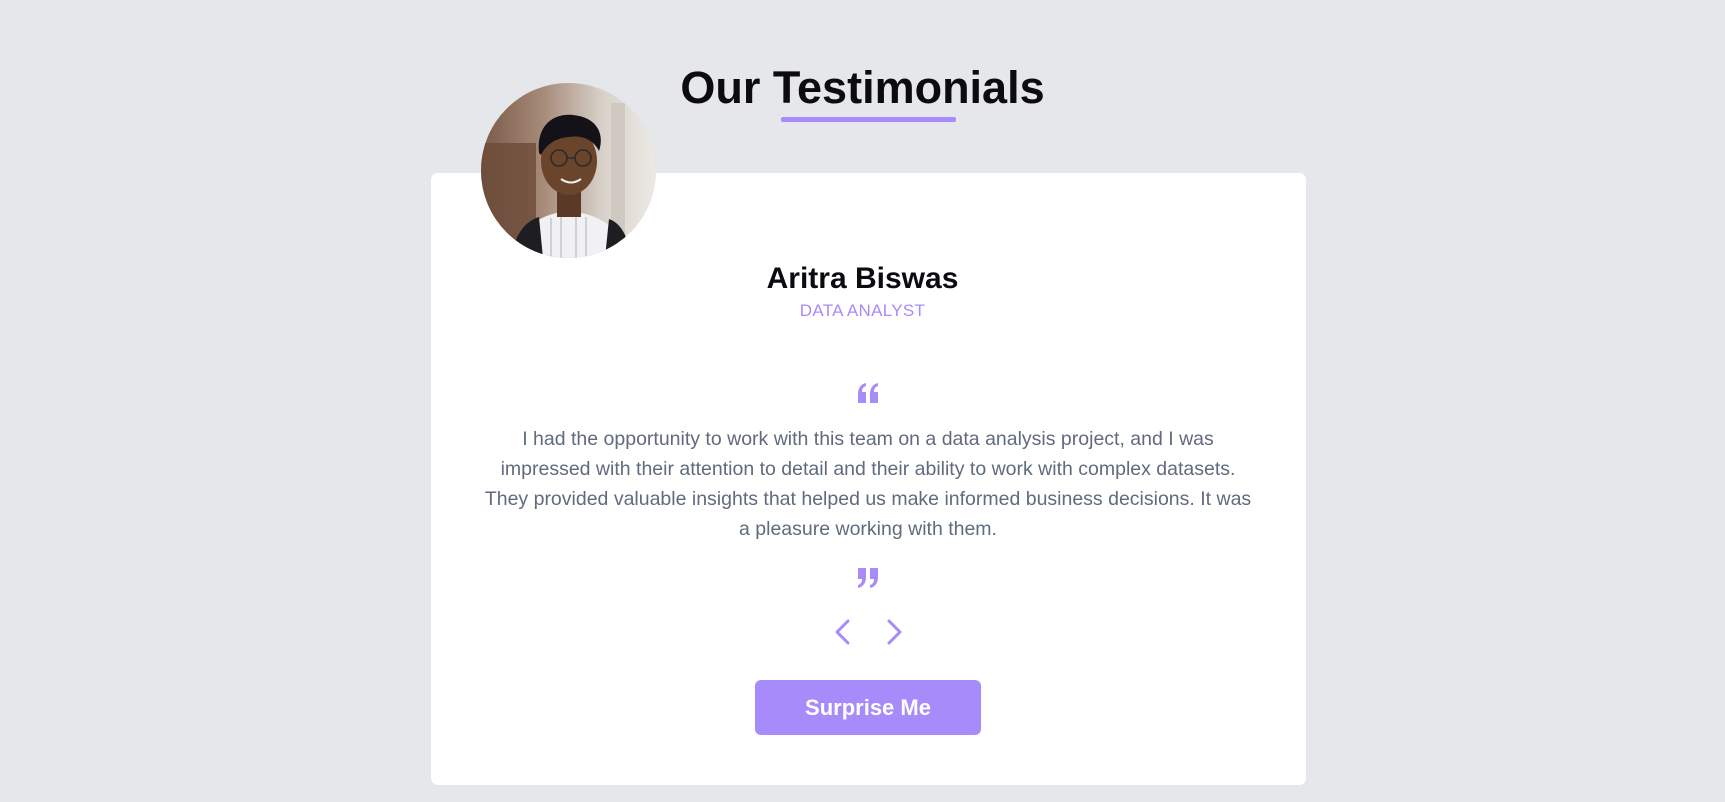  What do you see at coordinates (862, 278) in the screenshot?
I see `person-name: Aritra Biswas` at bounding box center [862, 278].